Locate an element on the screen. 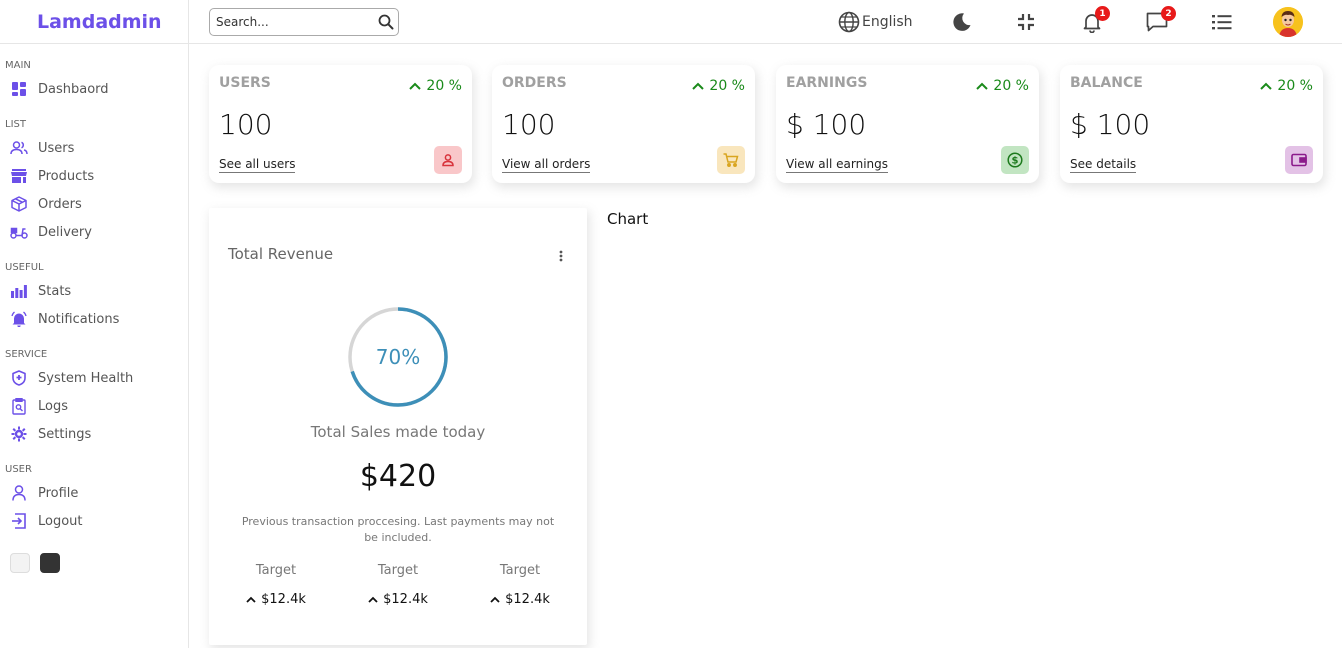 This screenshot has width=1342, height=648. language-selector: English is located at coordinates (875, 22).